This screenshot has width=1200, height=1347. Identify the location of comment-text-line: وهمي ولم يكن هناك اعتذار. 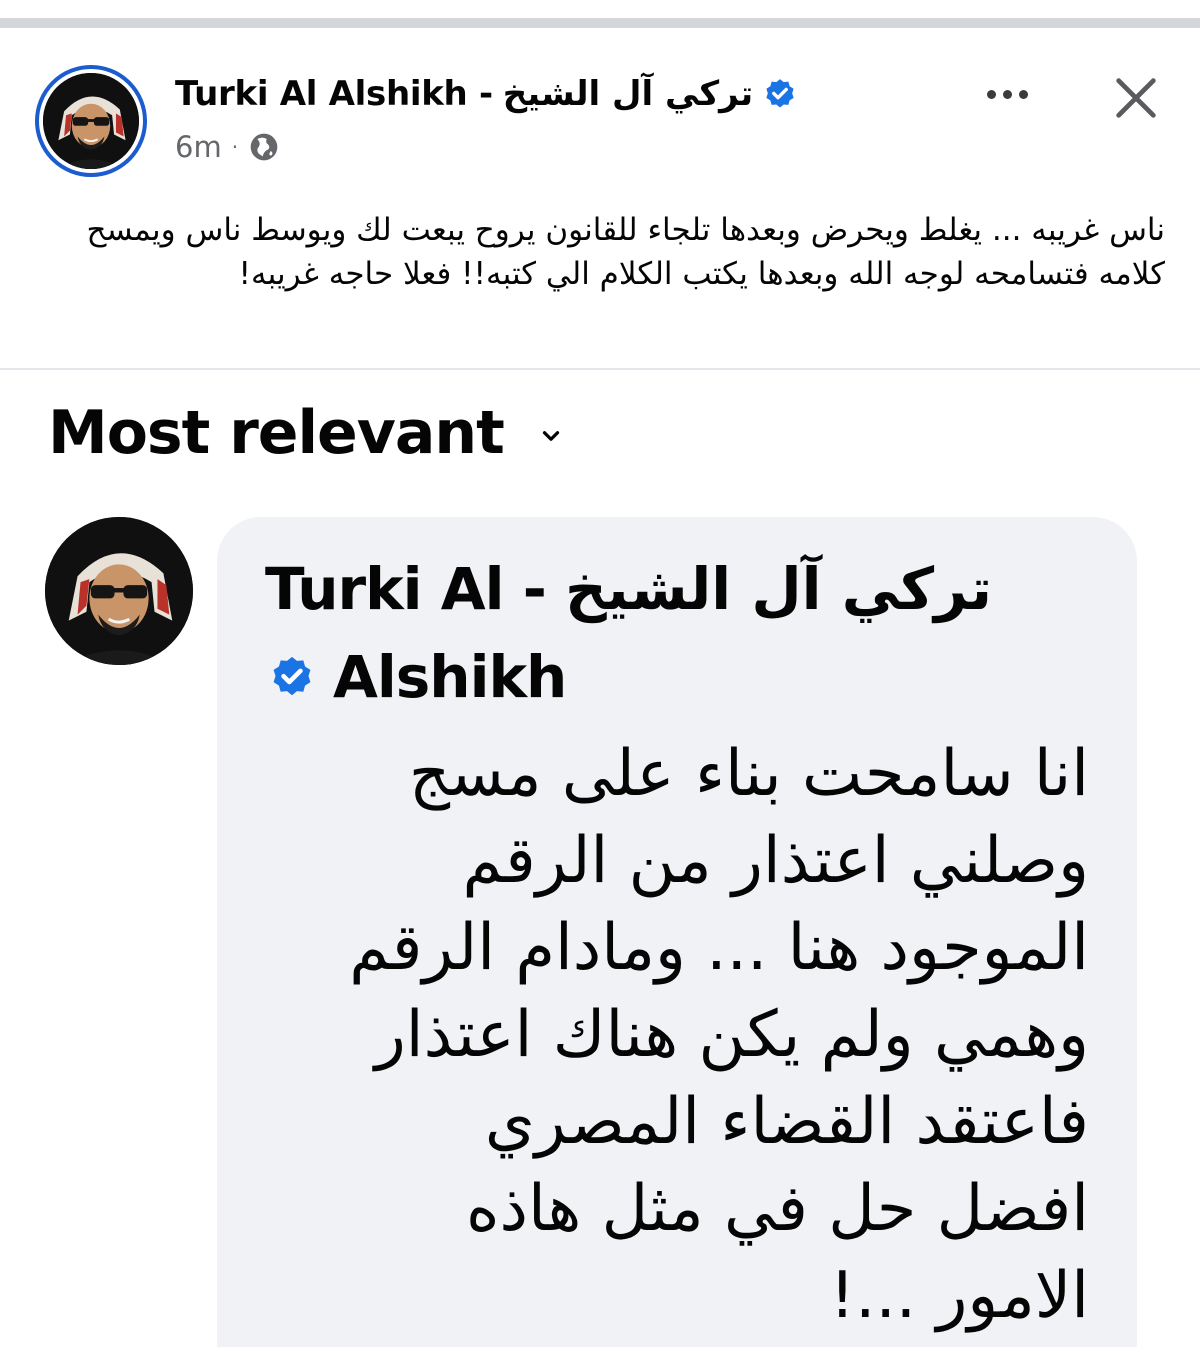
(731, 1035).